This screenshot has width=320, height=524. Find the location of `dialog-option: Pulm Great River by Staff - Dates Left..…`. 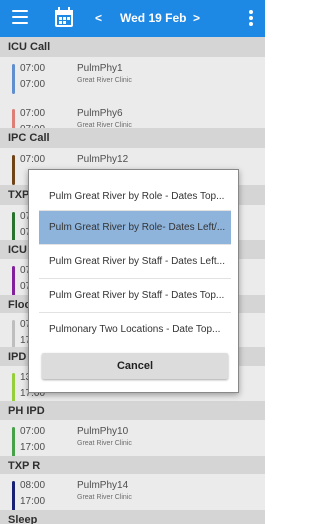

dialog-option: Pulm Great River by Staff - Dates Left..… is located at coordinates (135, 261).